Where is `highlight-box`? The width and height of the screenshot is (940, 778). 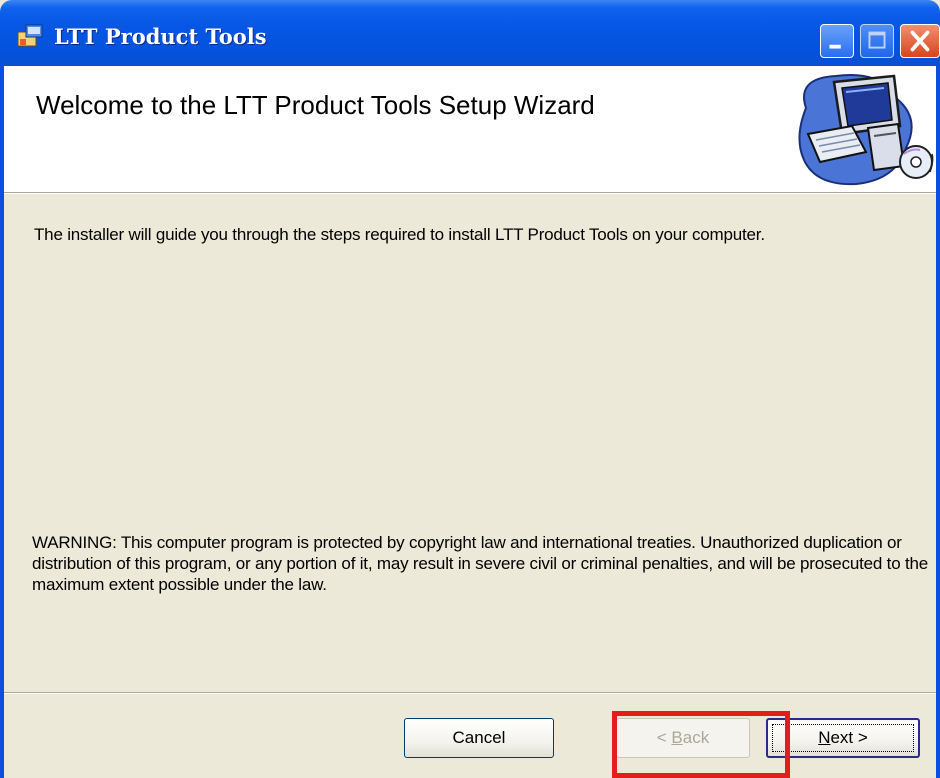 highlight-box is located at coordinates (701, 744).